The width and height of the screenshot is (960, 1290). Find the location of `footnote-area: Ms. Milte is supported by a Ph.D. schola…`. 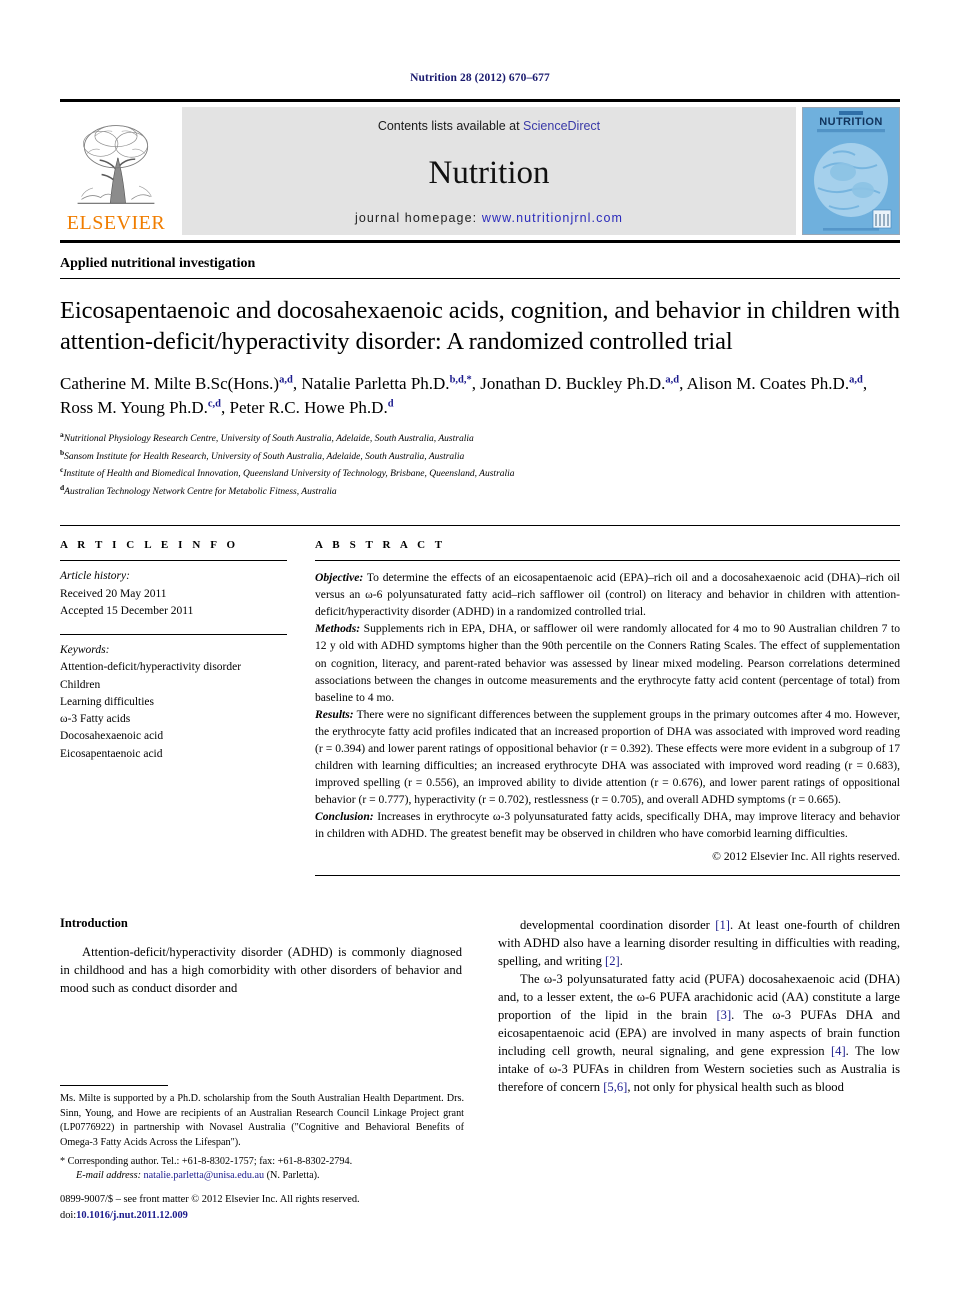

footnote-area: Ms. Milte is supported by a Ph.D. schola… is located at coordinates (262, 1134).